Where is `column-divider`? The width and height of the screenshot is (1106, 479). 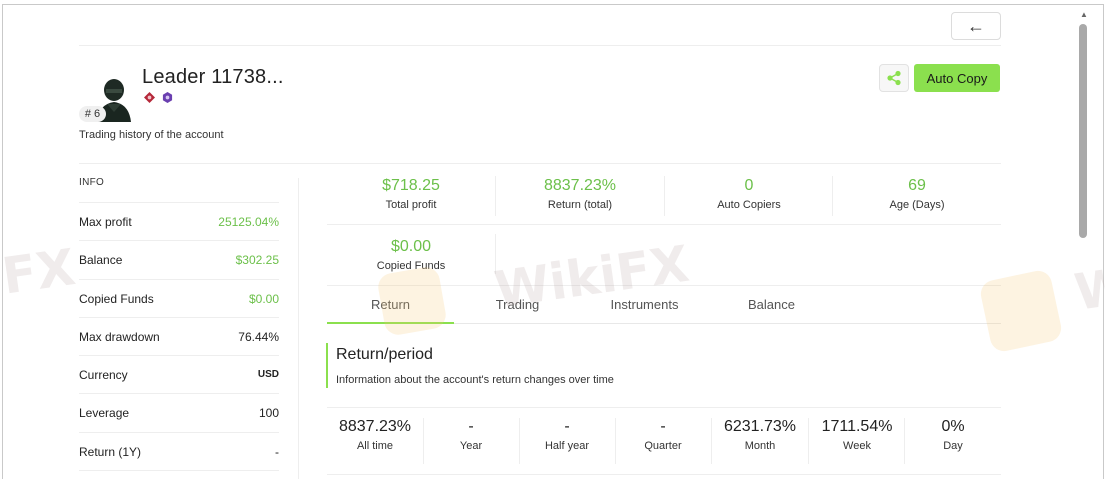
column-divider is located at coordinates (298, 328).